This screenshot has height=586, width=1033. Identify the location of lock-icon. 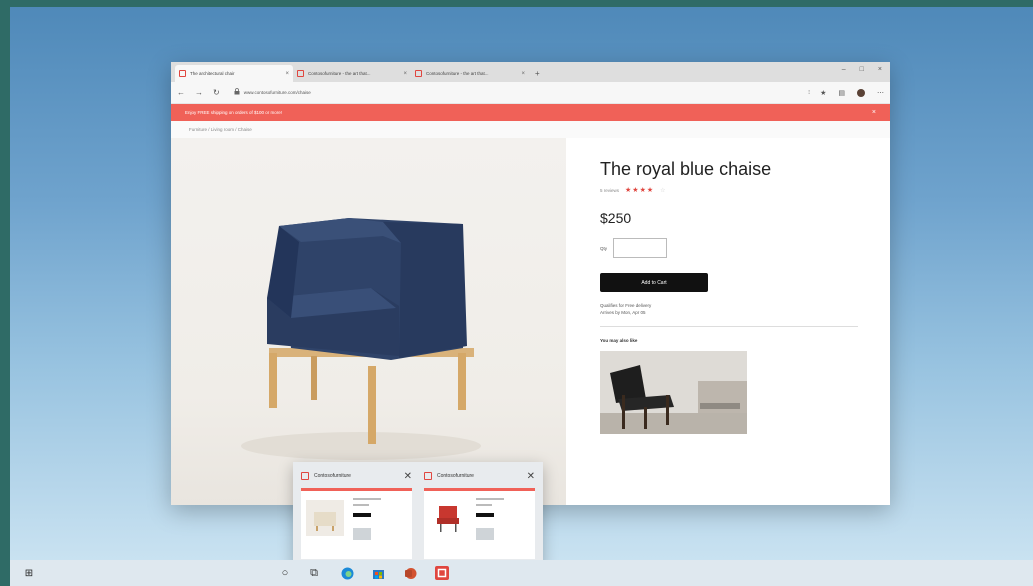
(237, 92).